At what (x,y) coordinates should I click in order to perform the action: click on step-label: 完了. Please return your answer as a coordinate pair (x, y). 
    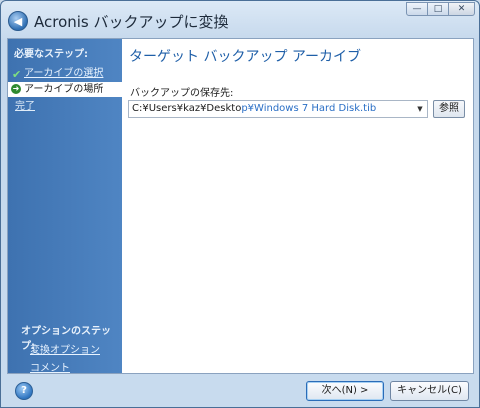
    Looking at the image, I should click on (25, 106).